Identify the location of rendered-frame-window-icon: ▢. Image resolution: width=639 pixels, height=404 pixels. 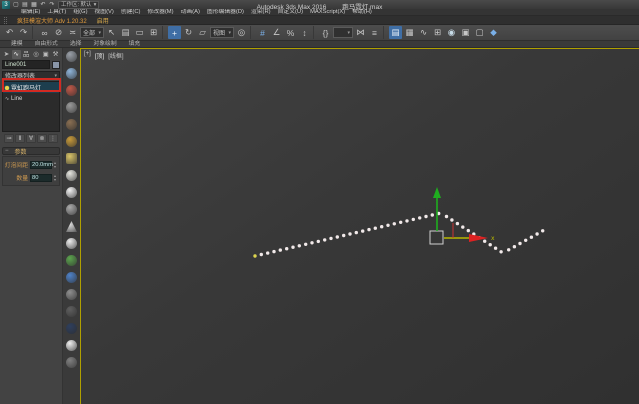
(479, 32).